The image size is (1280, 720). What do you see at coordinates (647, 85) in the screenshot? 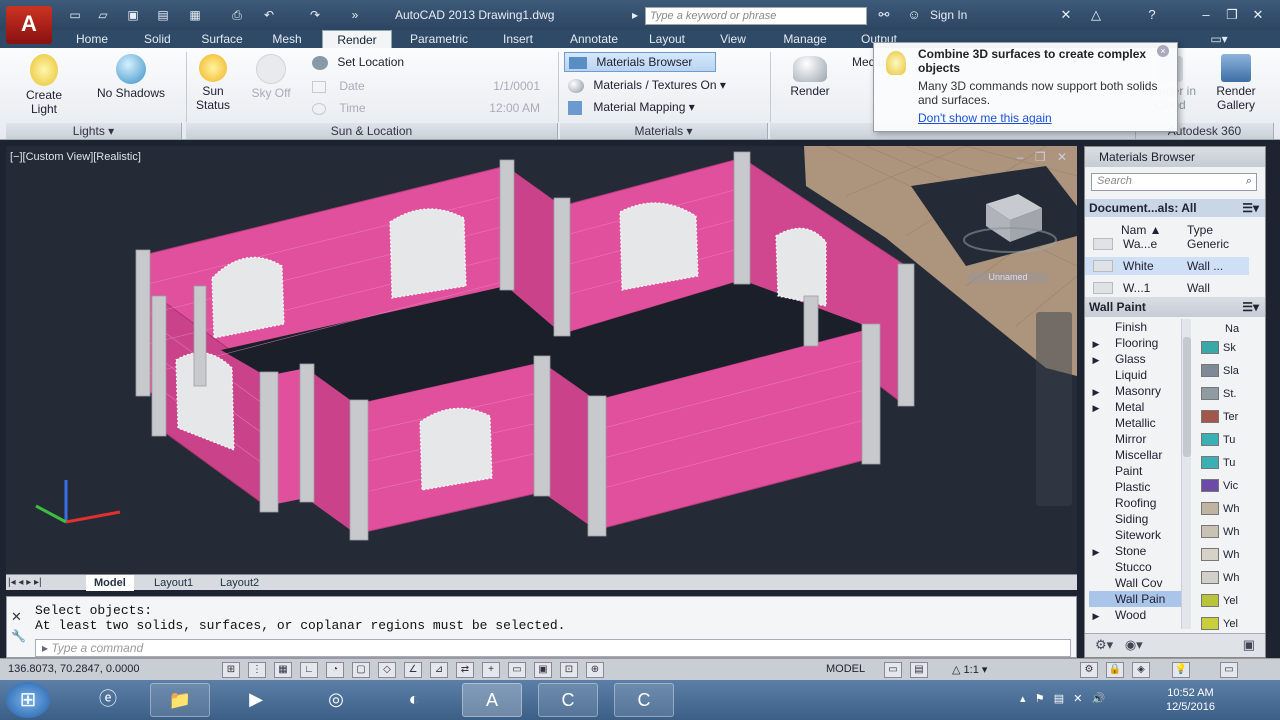
I see `materials-textures-dropdown: Materials / Textures On ▾` at bounding box center [647, 85].